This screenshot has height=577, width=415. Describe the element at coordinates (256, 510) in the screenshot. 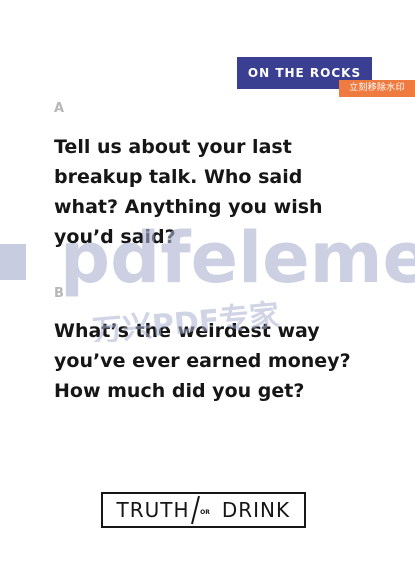

I see `logo-drink-text: DRINK` at that location.